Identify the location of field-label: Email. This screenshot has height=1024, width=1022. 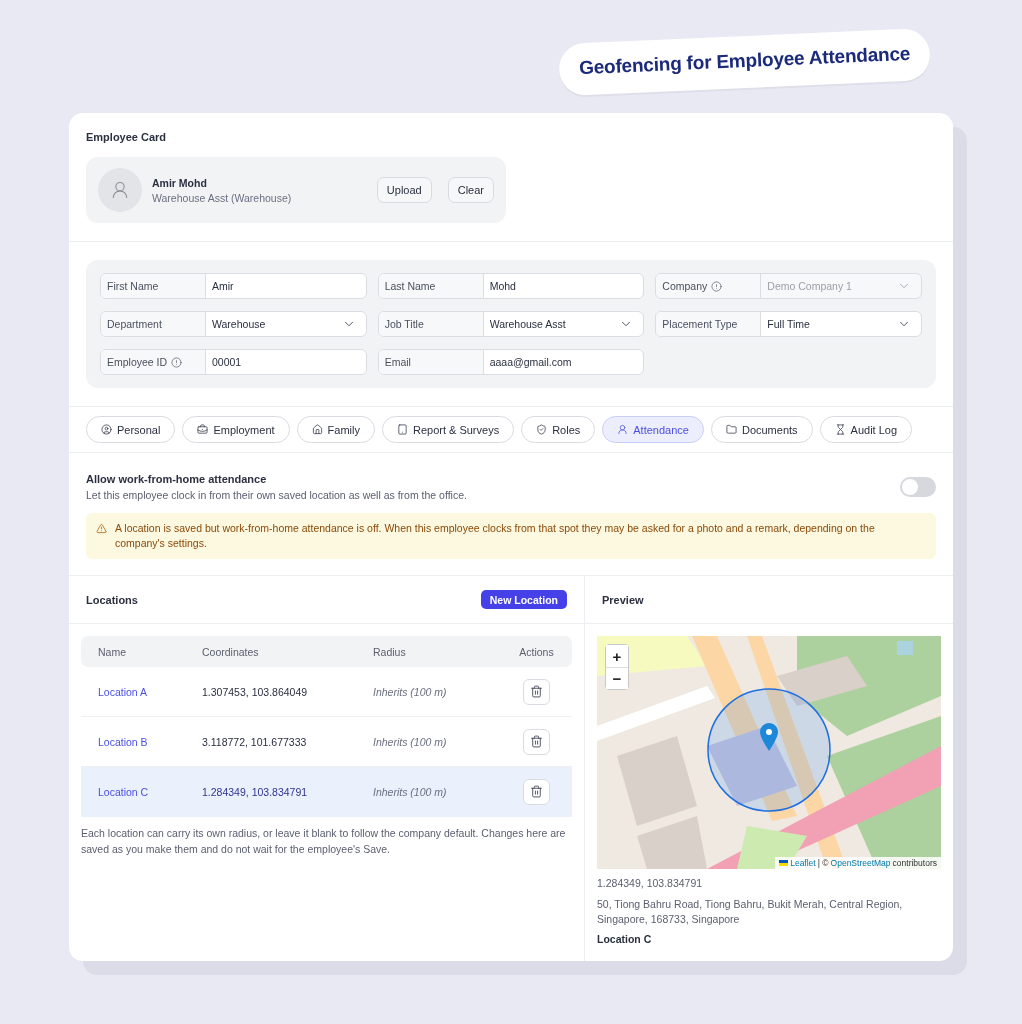
(397, 362).